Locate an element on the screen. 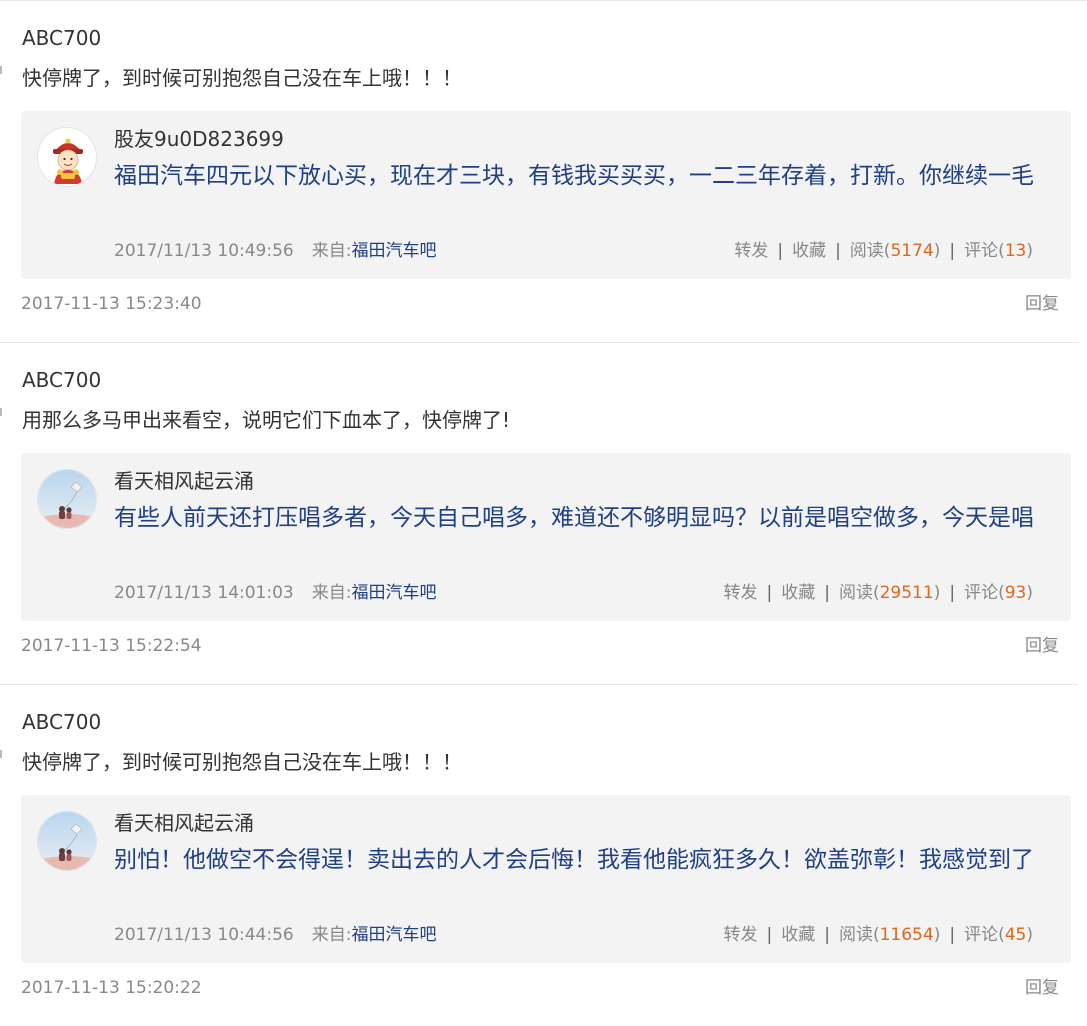  read-count: 5174 is located at coordinates (912, 251).